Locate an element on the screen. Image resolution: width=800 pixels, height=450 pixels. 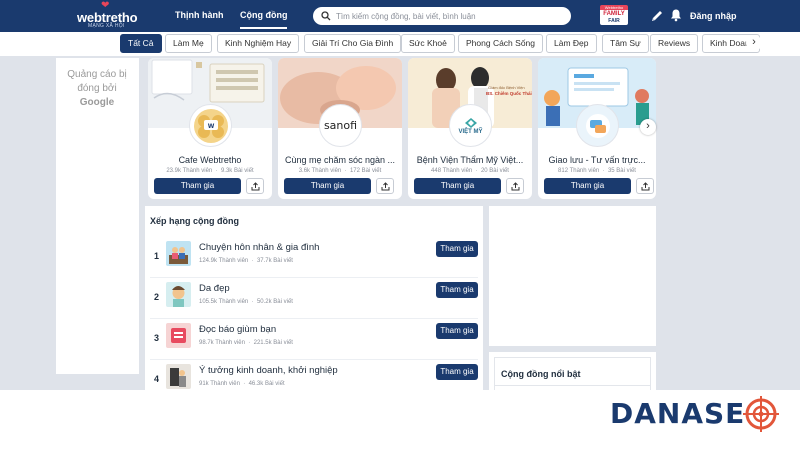
community-name: Ý tưởng kinh doanh, khởi nghiệp is located at coordinates (268, 370).